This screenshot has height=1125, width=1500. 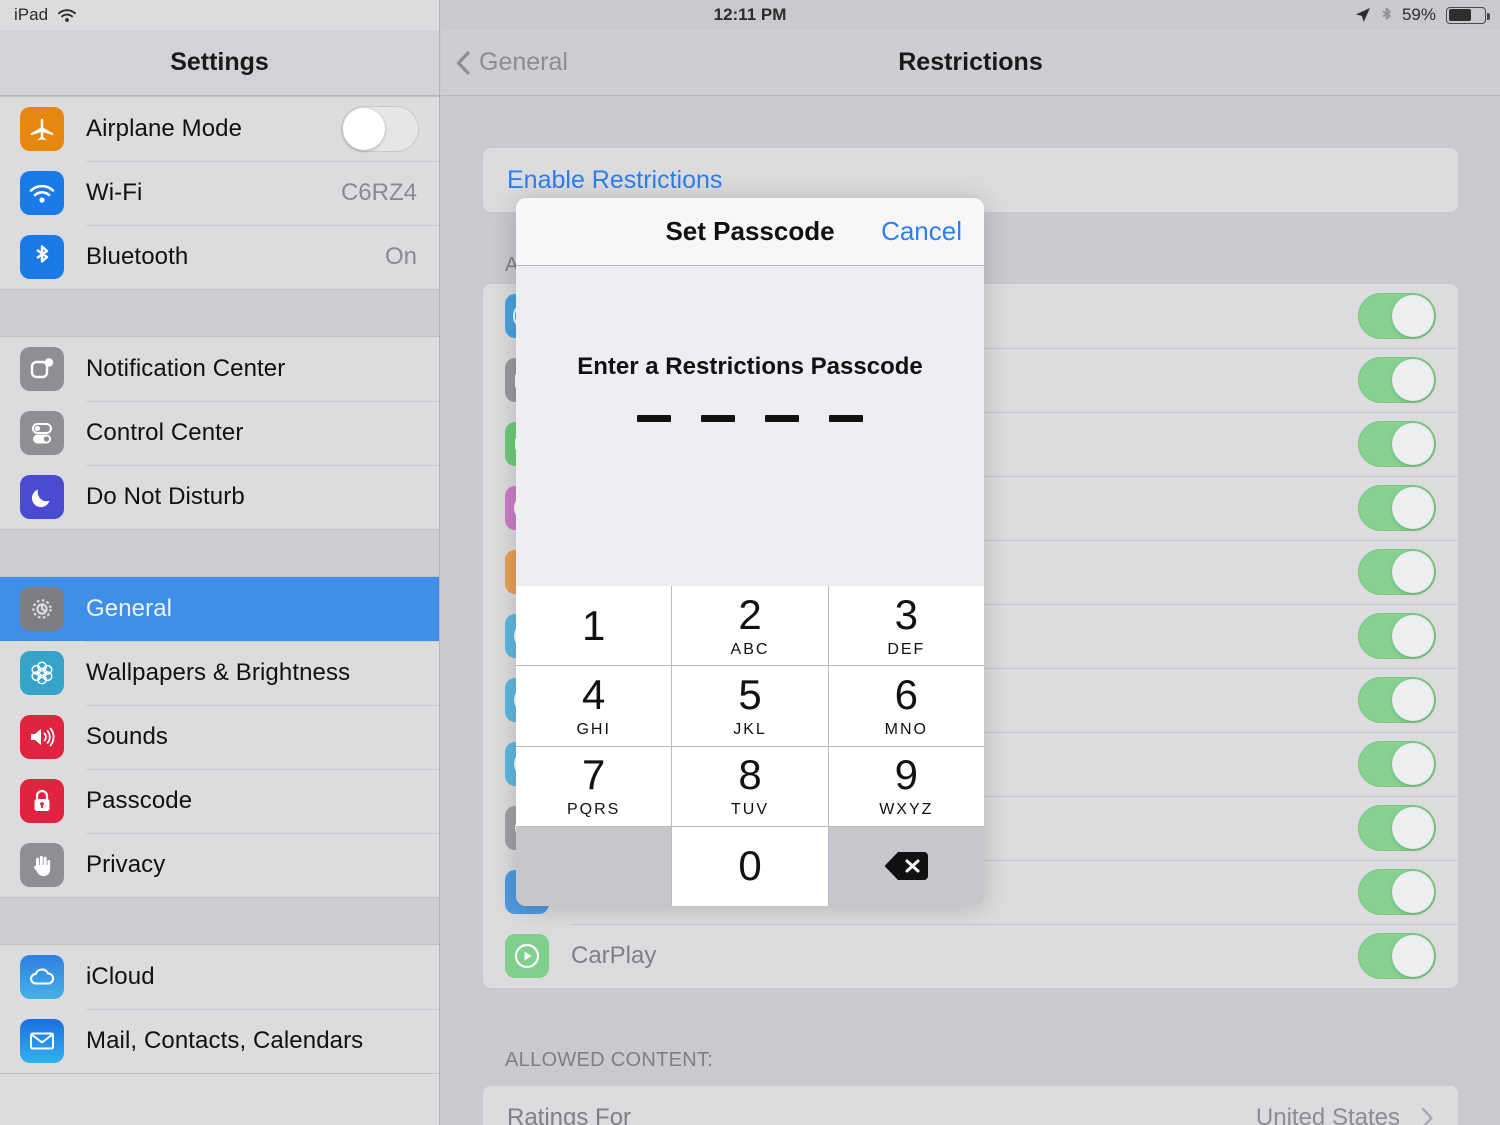 I want to click on key-number: 5, so click(x=750, y=694).